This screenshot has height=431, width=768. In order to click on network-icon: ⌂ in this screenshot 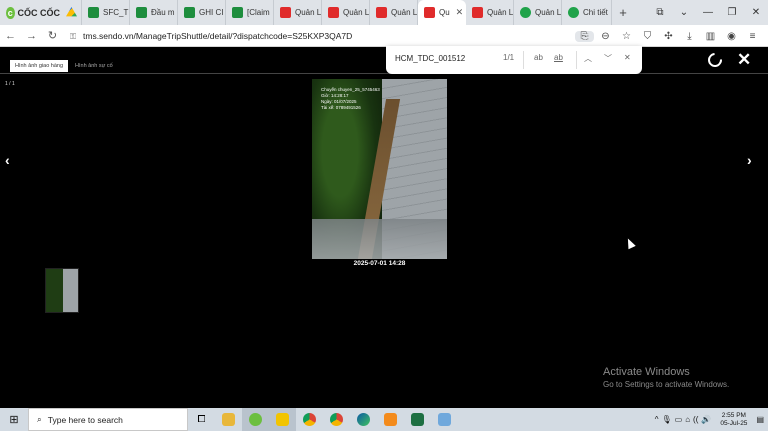, I will do `click(687, 419)`.